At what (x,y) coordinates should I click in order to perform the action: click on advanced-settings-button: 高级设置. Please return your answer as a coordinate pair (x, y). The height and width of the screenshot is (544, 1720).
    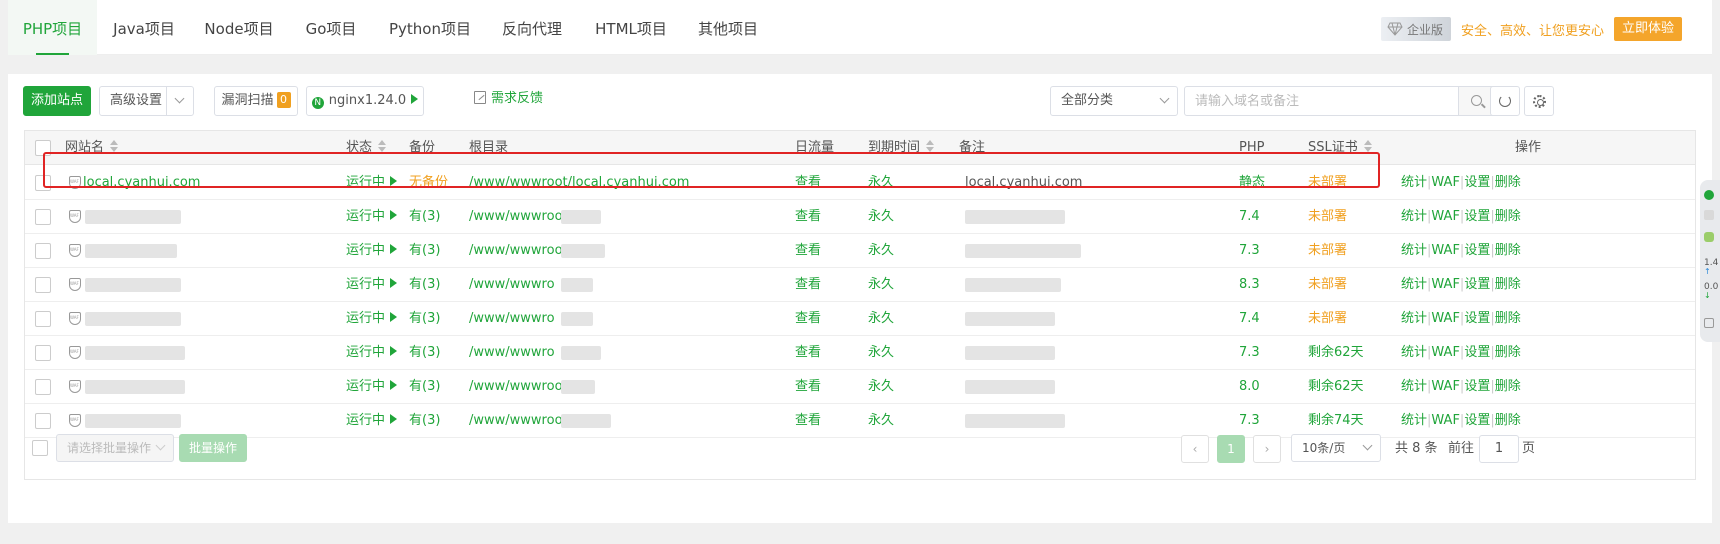
    Looking at the image, I should click on (146, 101).